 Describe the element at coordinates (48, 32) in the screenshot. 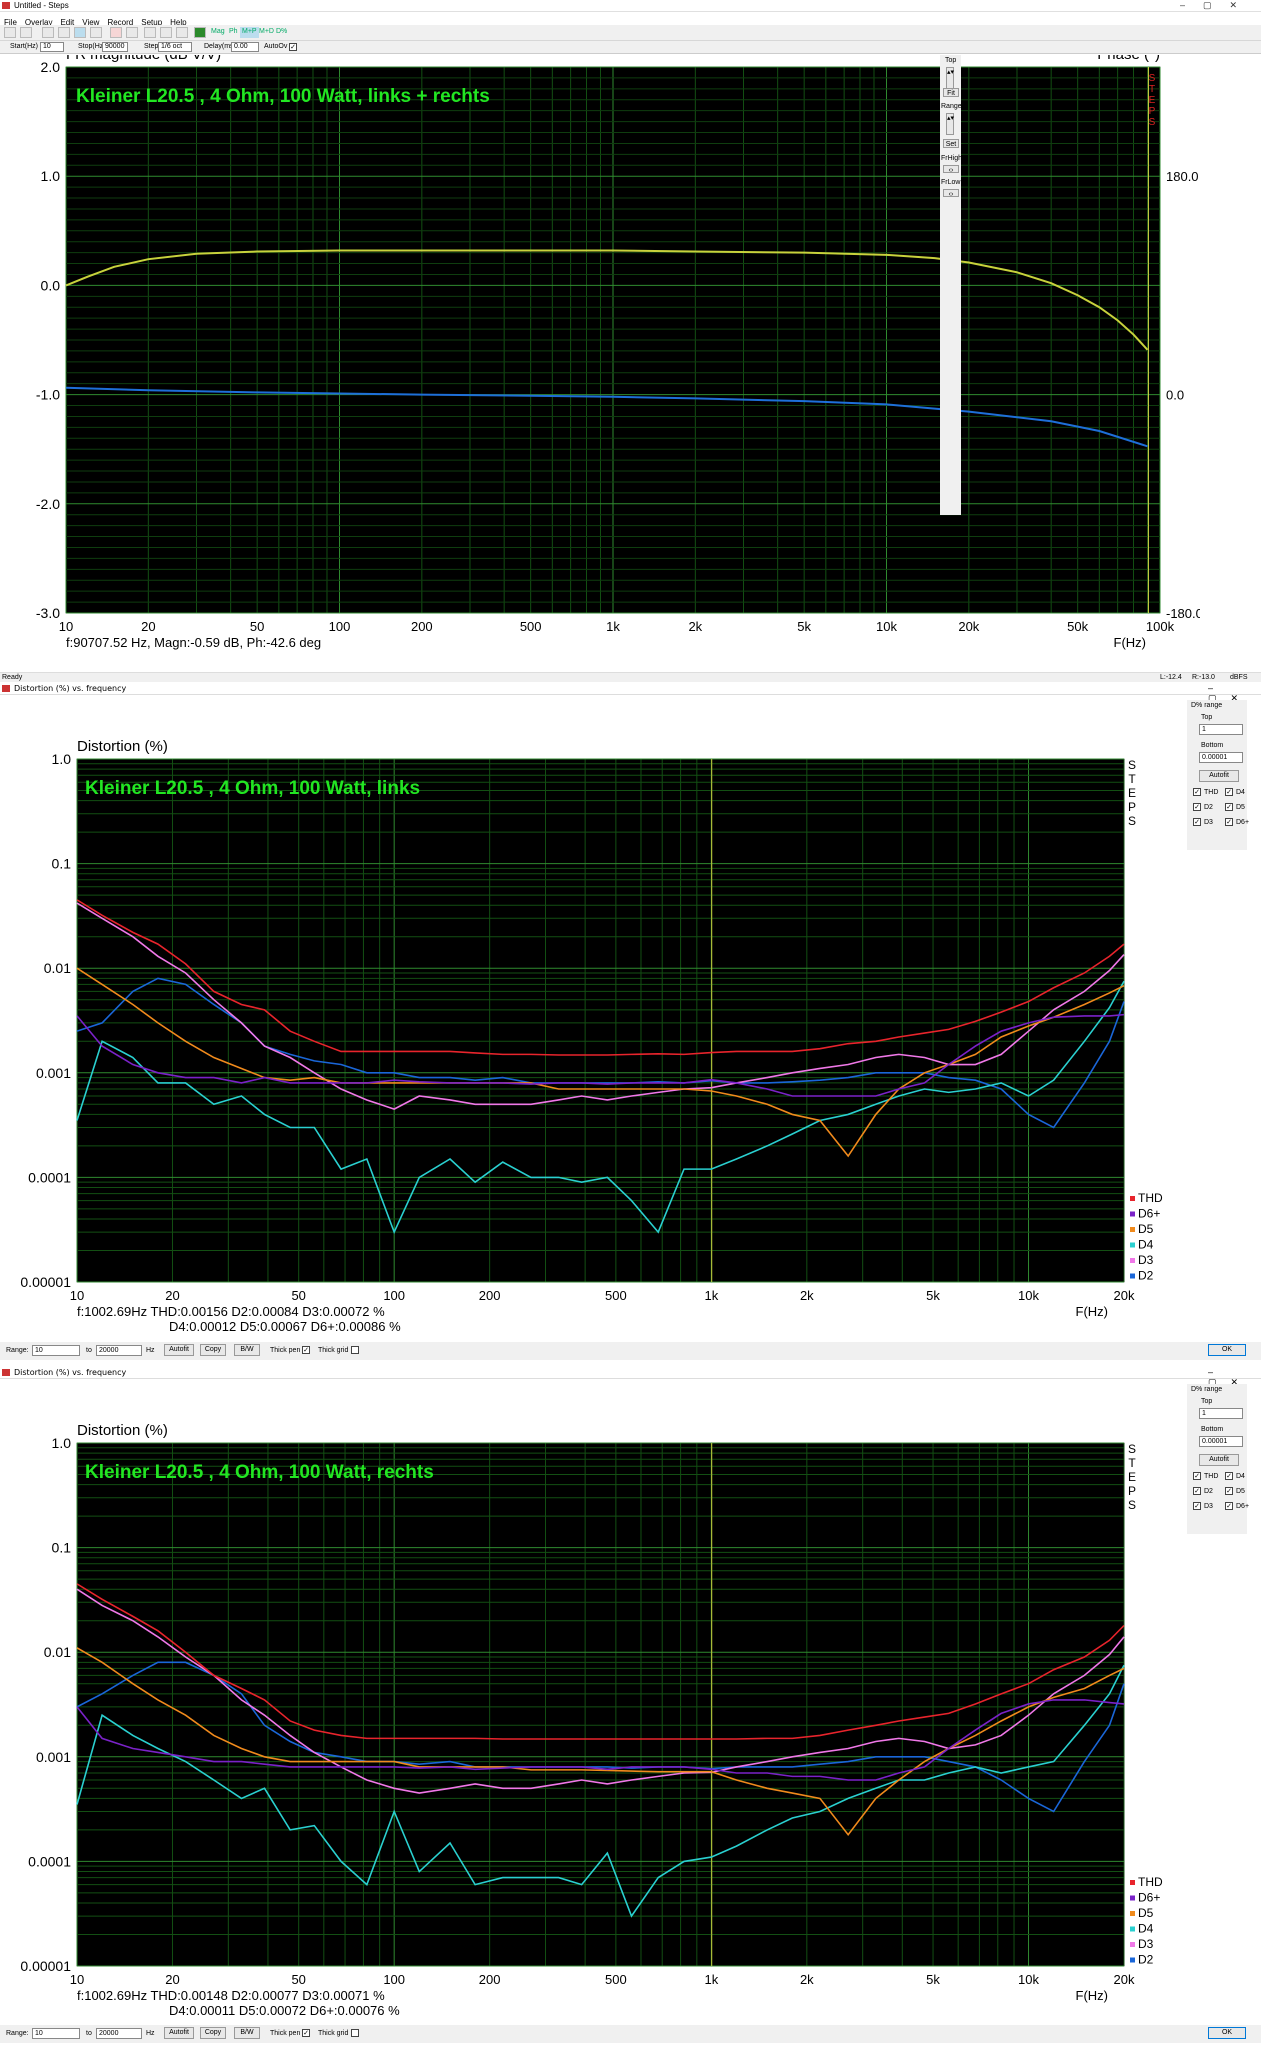

I see `new-overlay-icon` at that location.